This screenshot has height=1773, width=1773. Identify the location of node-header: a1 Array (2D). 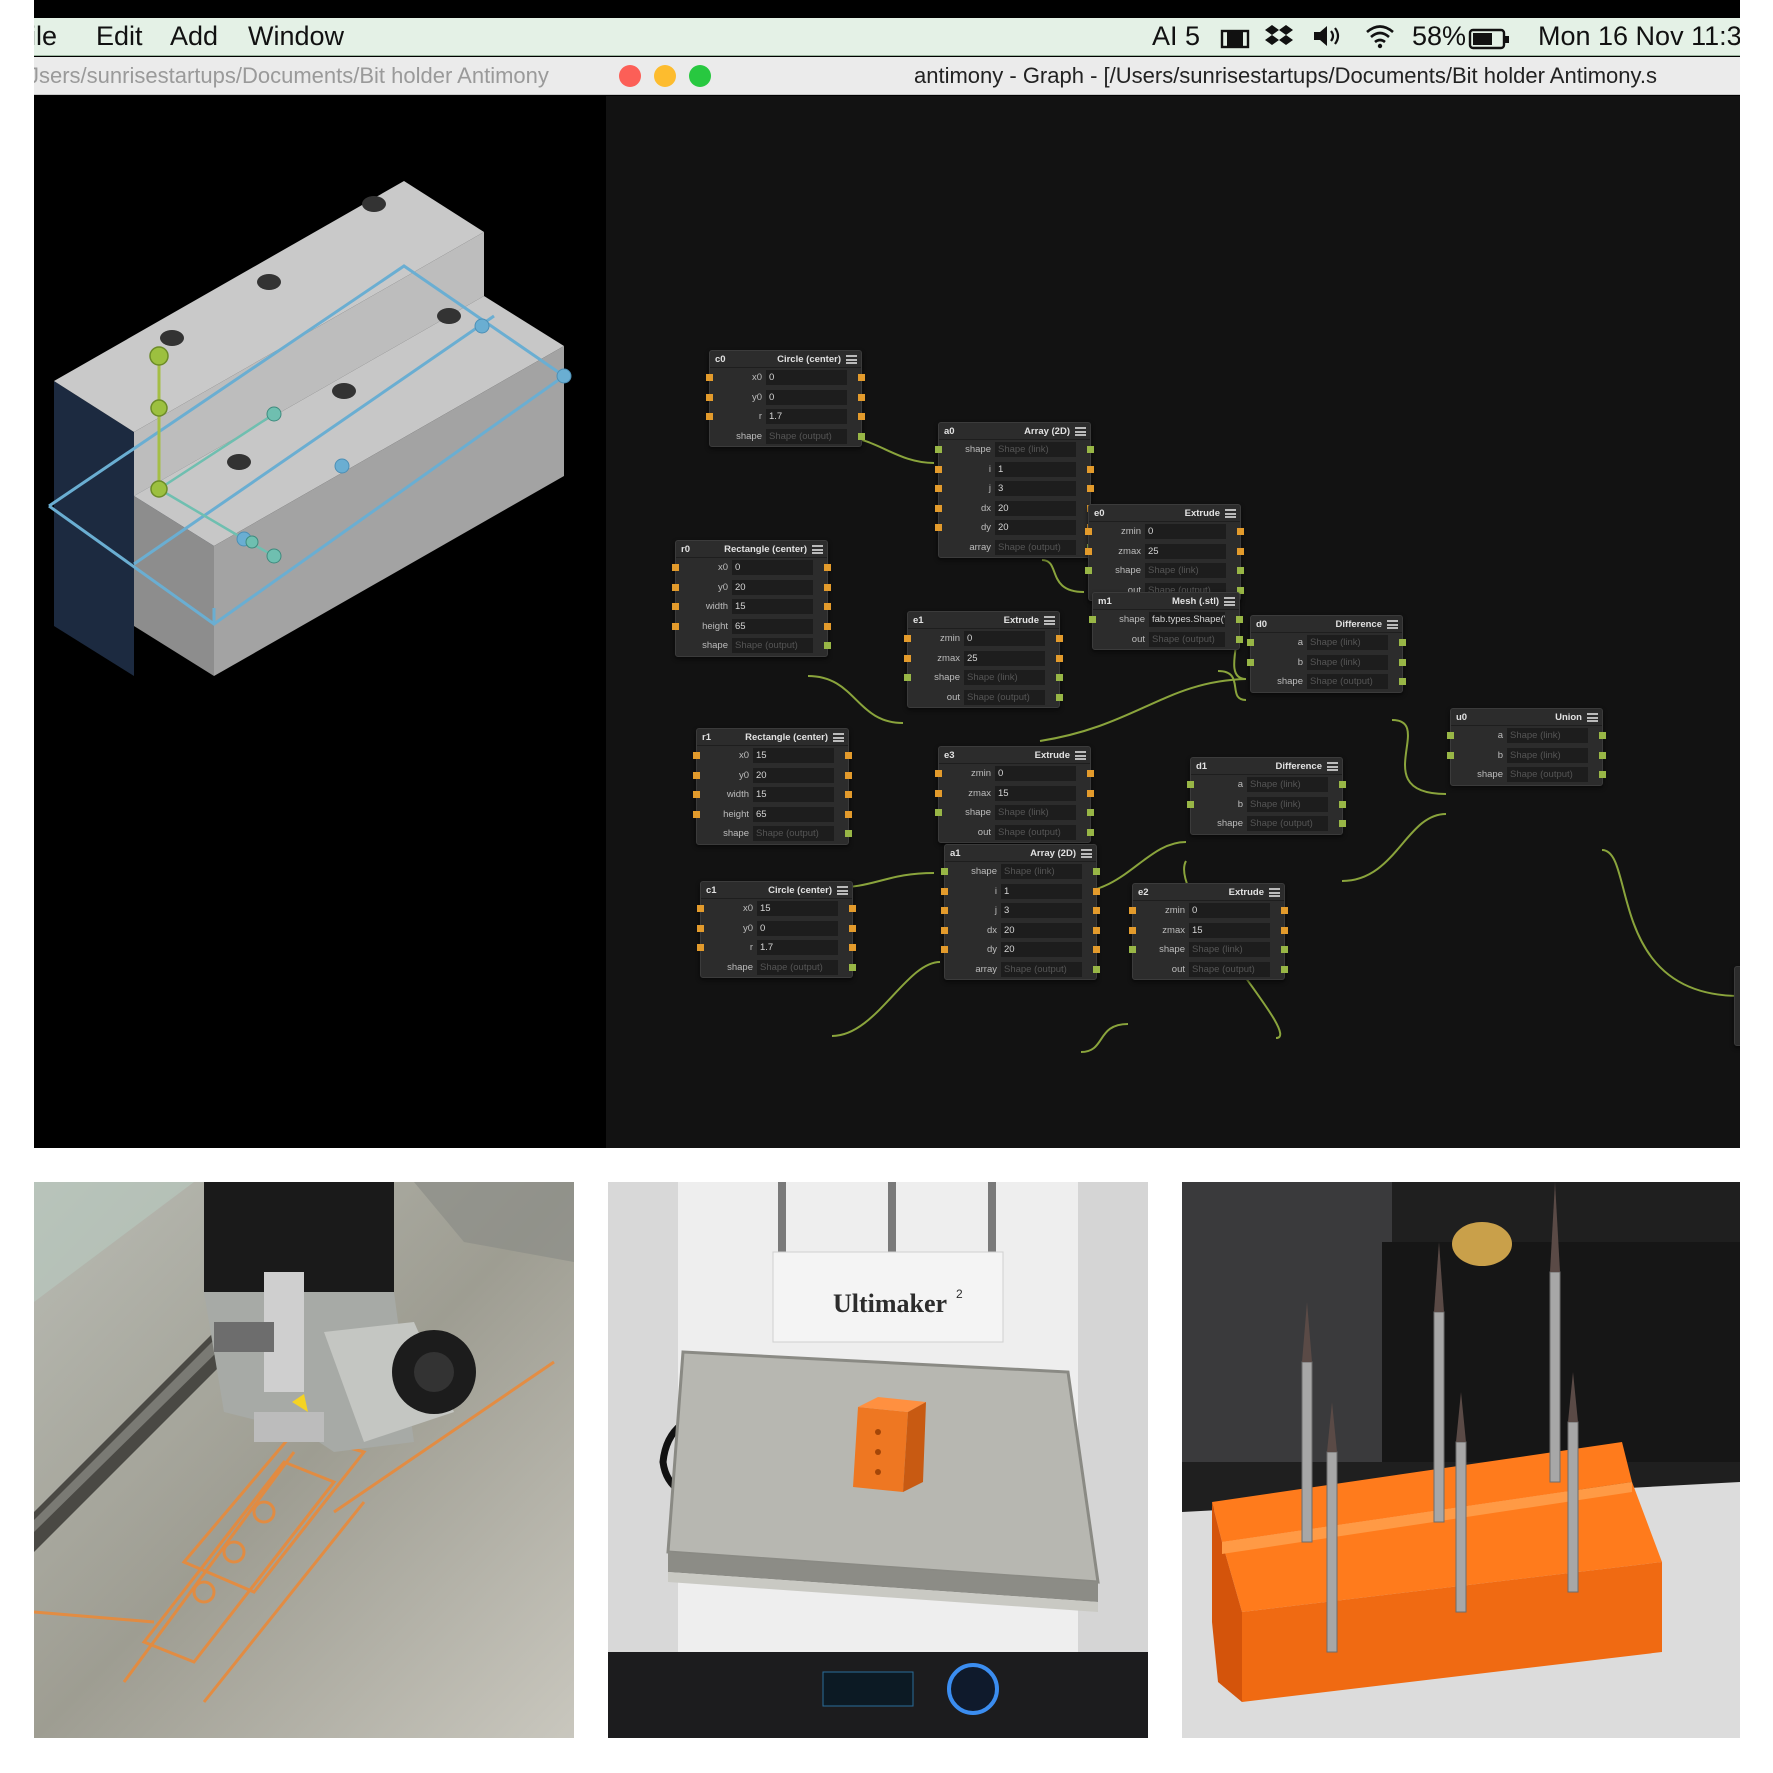
(1020, 853).